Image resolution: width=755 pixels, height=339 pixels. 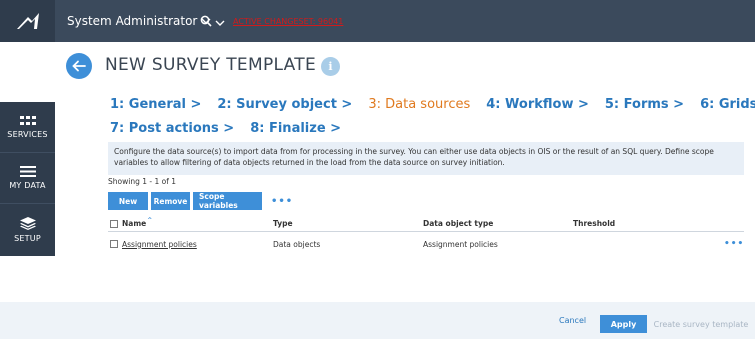 I want to click on layers-icon, so click(x=27, y=223).